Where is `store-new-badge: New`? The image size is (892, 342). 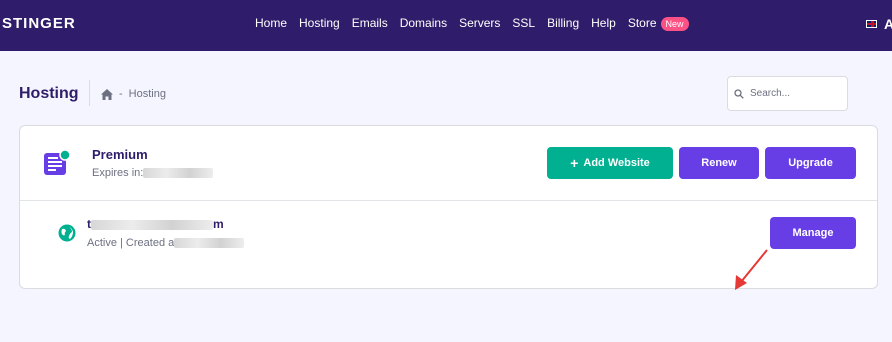
store-new-badge: New is located at coordinates (674, 24).